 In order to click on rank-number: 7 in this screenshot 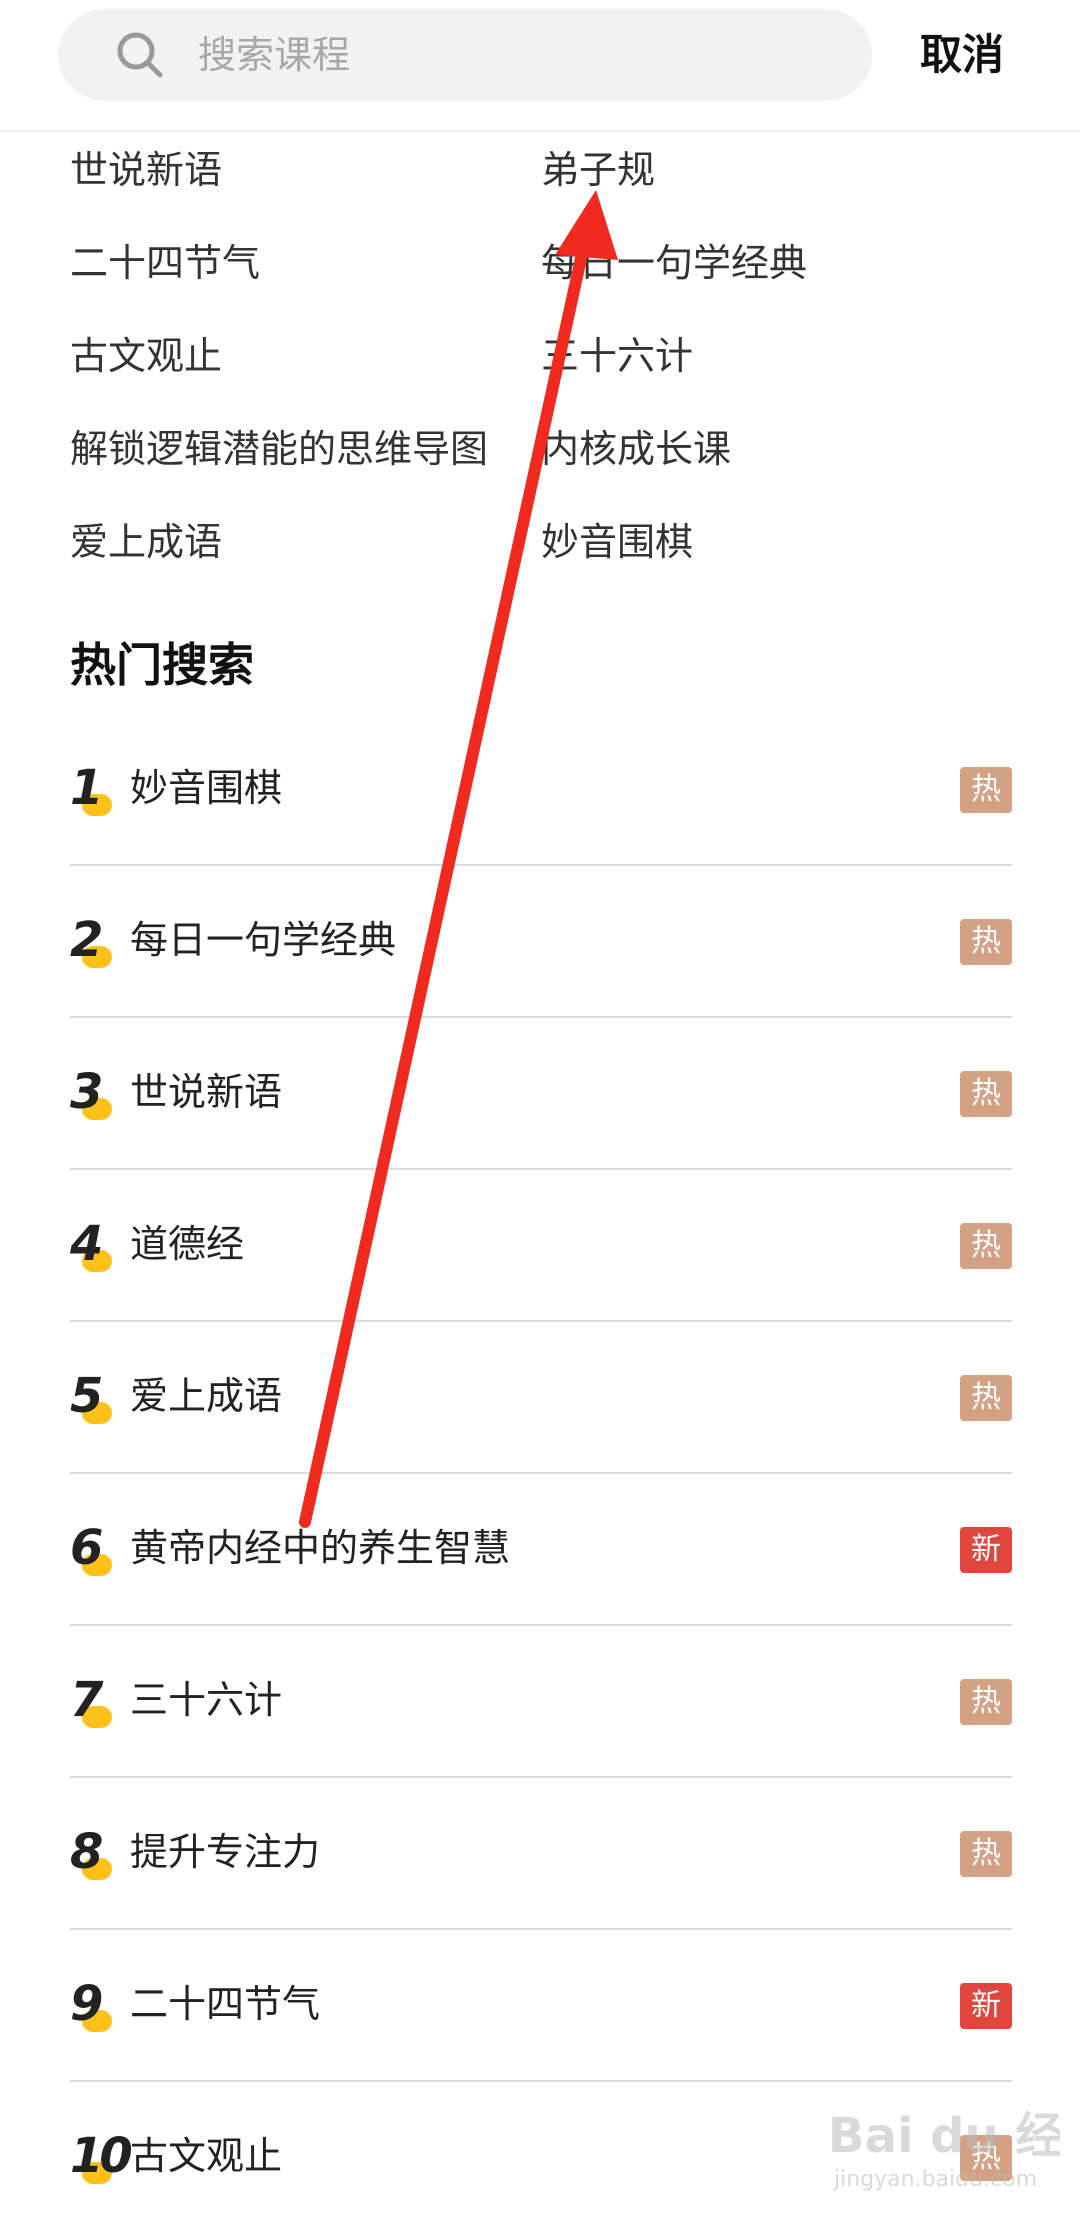, I will do `click(95, 1700)`.